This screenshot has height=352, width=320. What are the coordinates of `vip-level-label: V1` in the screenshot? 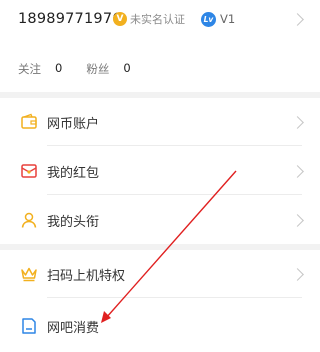 It's located at (228, 19).